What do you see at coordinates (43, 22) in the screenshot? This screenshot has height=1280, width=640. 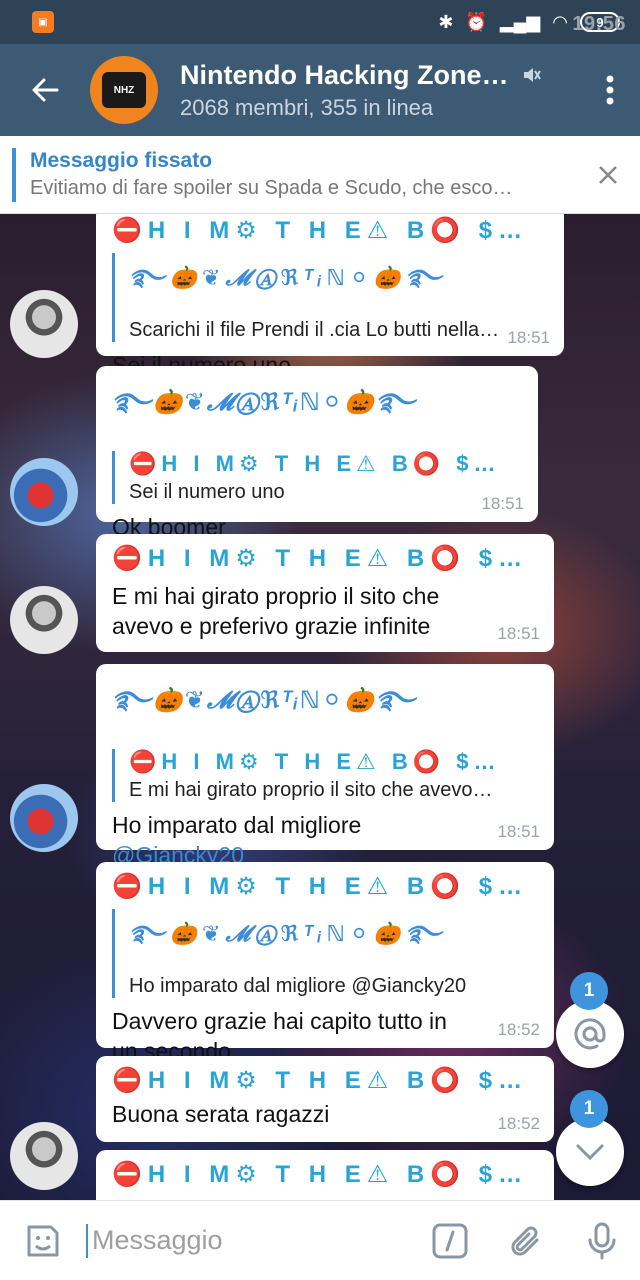 I see `notification-app-icon: ▣` at bounding box center [43, 22].